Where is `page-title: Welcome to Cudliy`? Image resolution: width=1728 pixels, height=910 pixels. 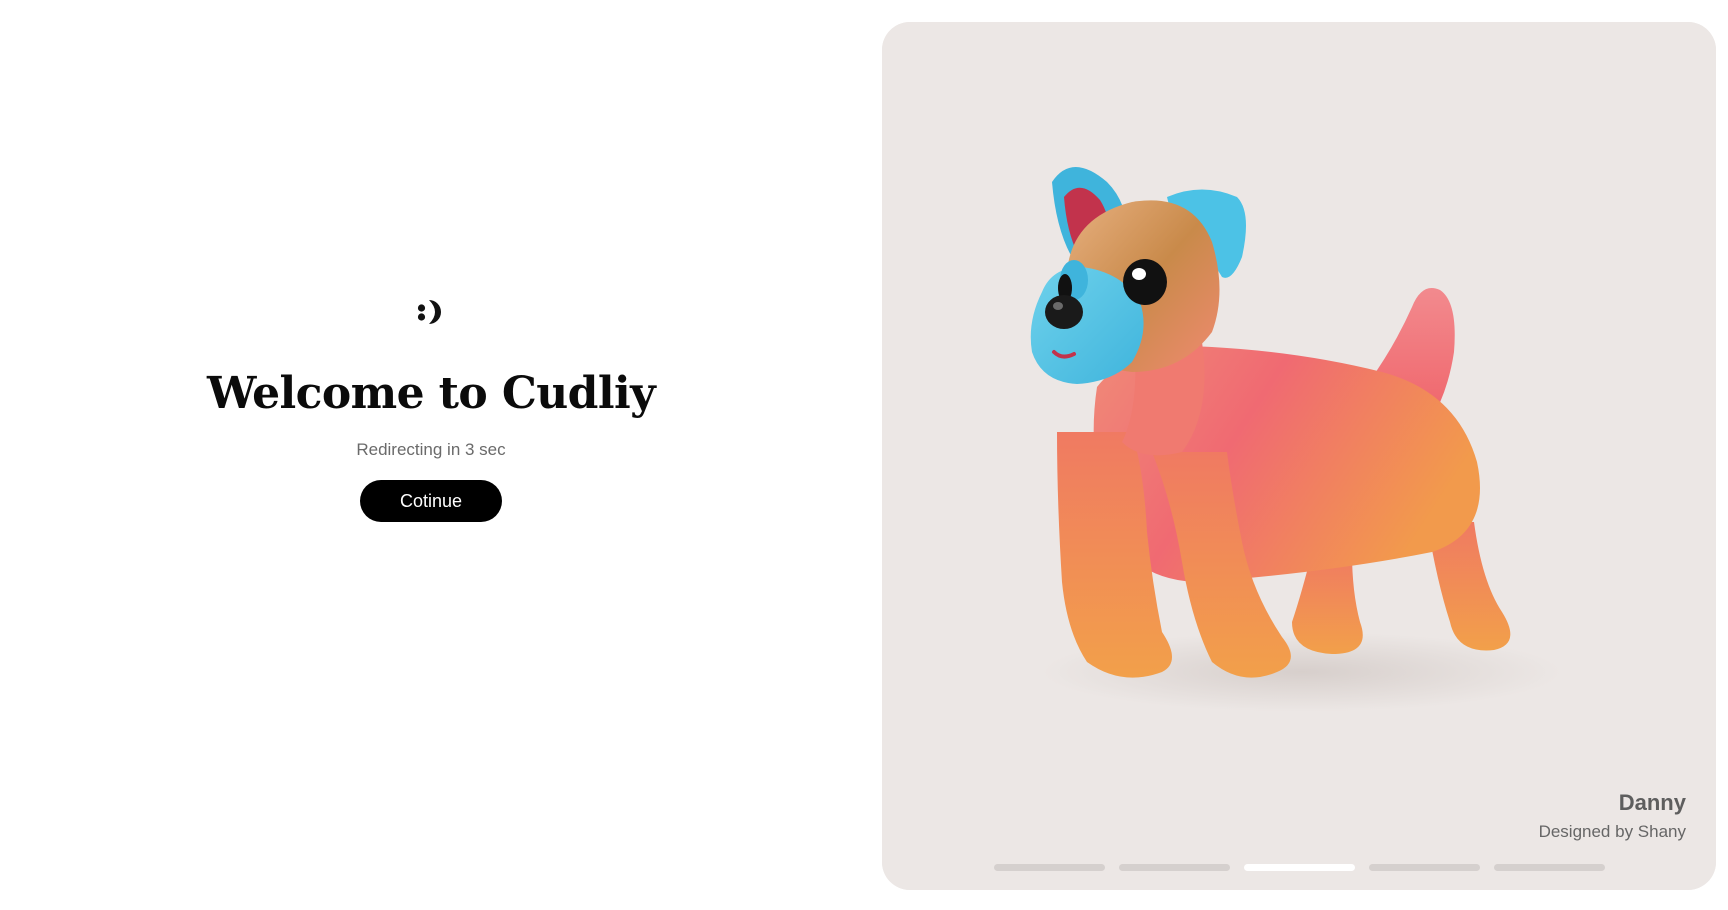 page-title: Welcome to Cudliy is located at coordinates (431, 393).